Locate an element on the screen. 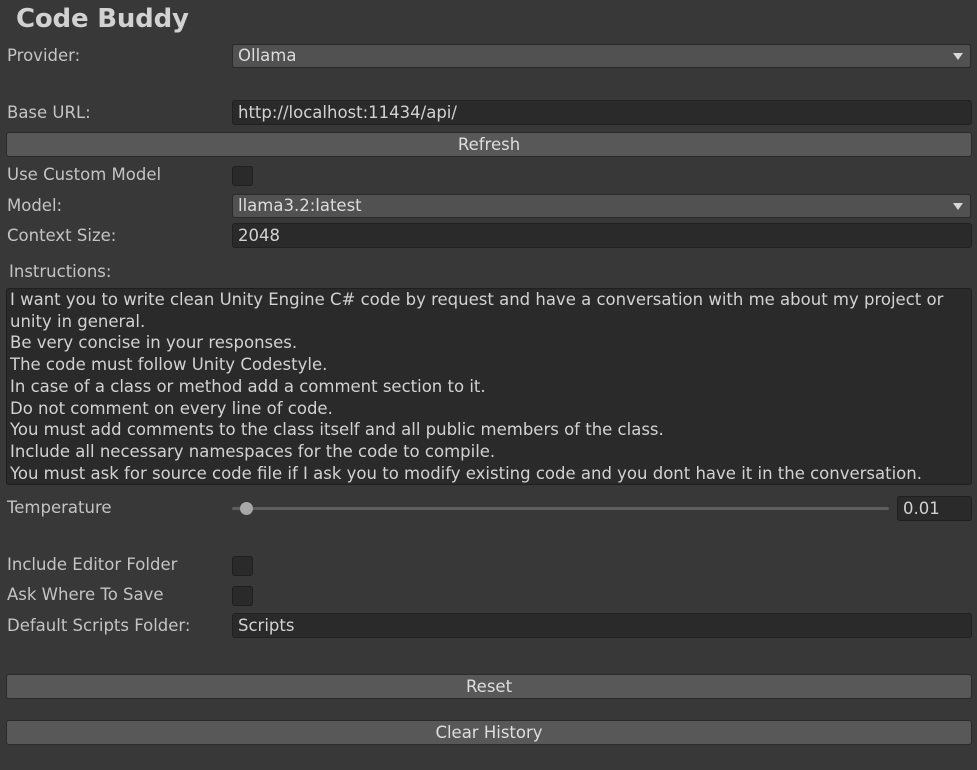  include-editor-folder-checkbox is located at coordinates (242, 566).